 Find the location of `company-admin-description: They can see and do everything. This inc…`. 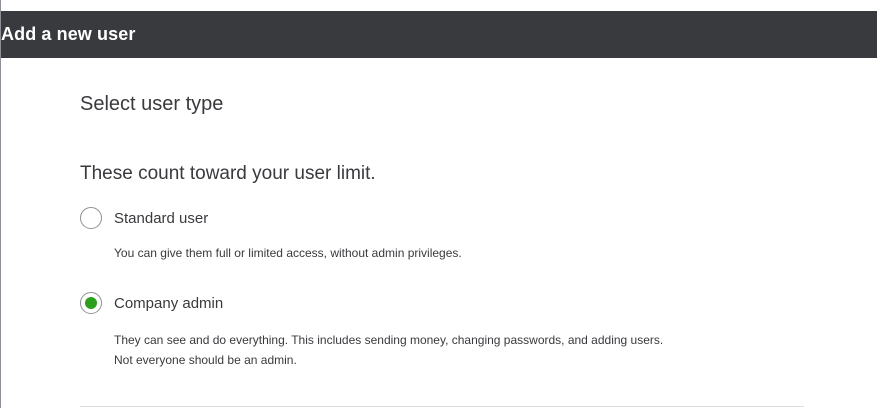

company-admin-description: They can see and do everything. This inc… is located at coordinates (464, 350).